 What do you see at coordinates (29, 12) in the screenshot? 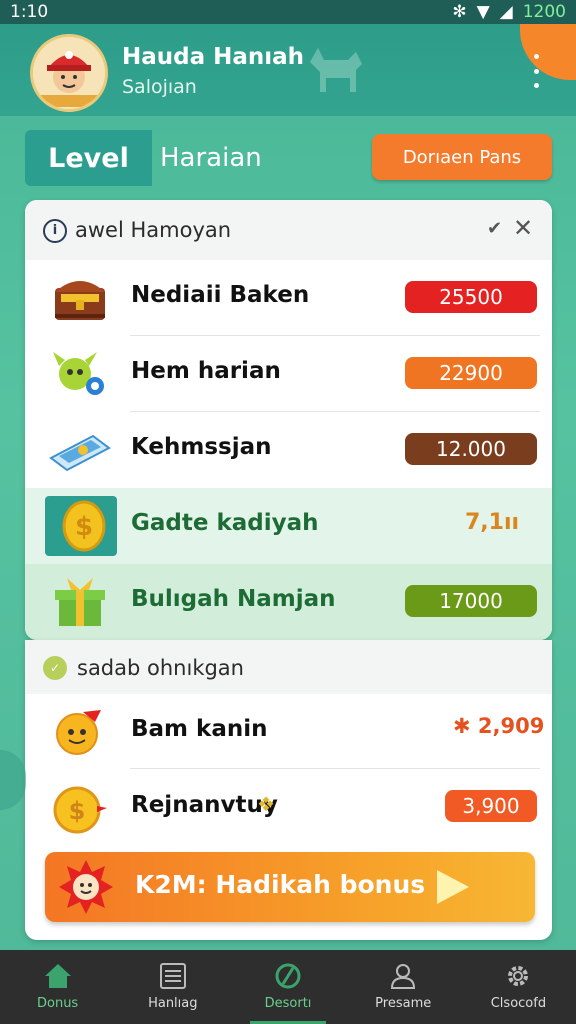
I see `status-time: 1:10` at bounding box center [29, 12].